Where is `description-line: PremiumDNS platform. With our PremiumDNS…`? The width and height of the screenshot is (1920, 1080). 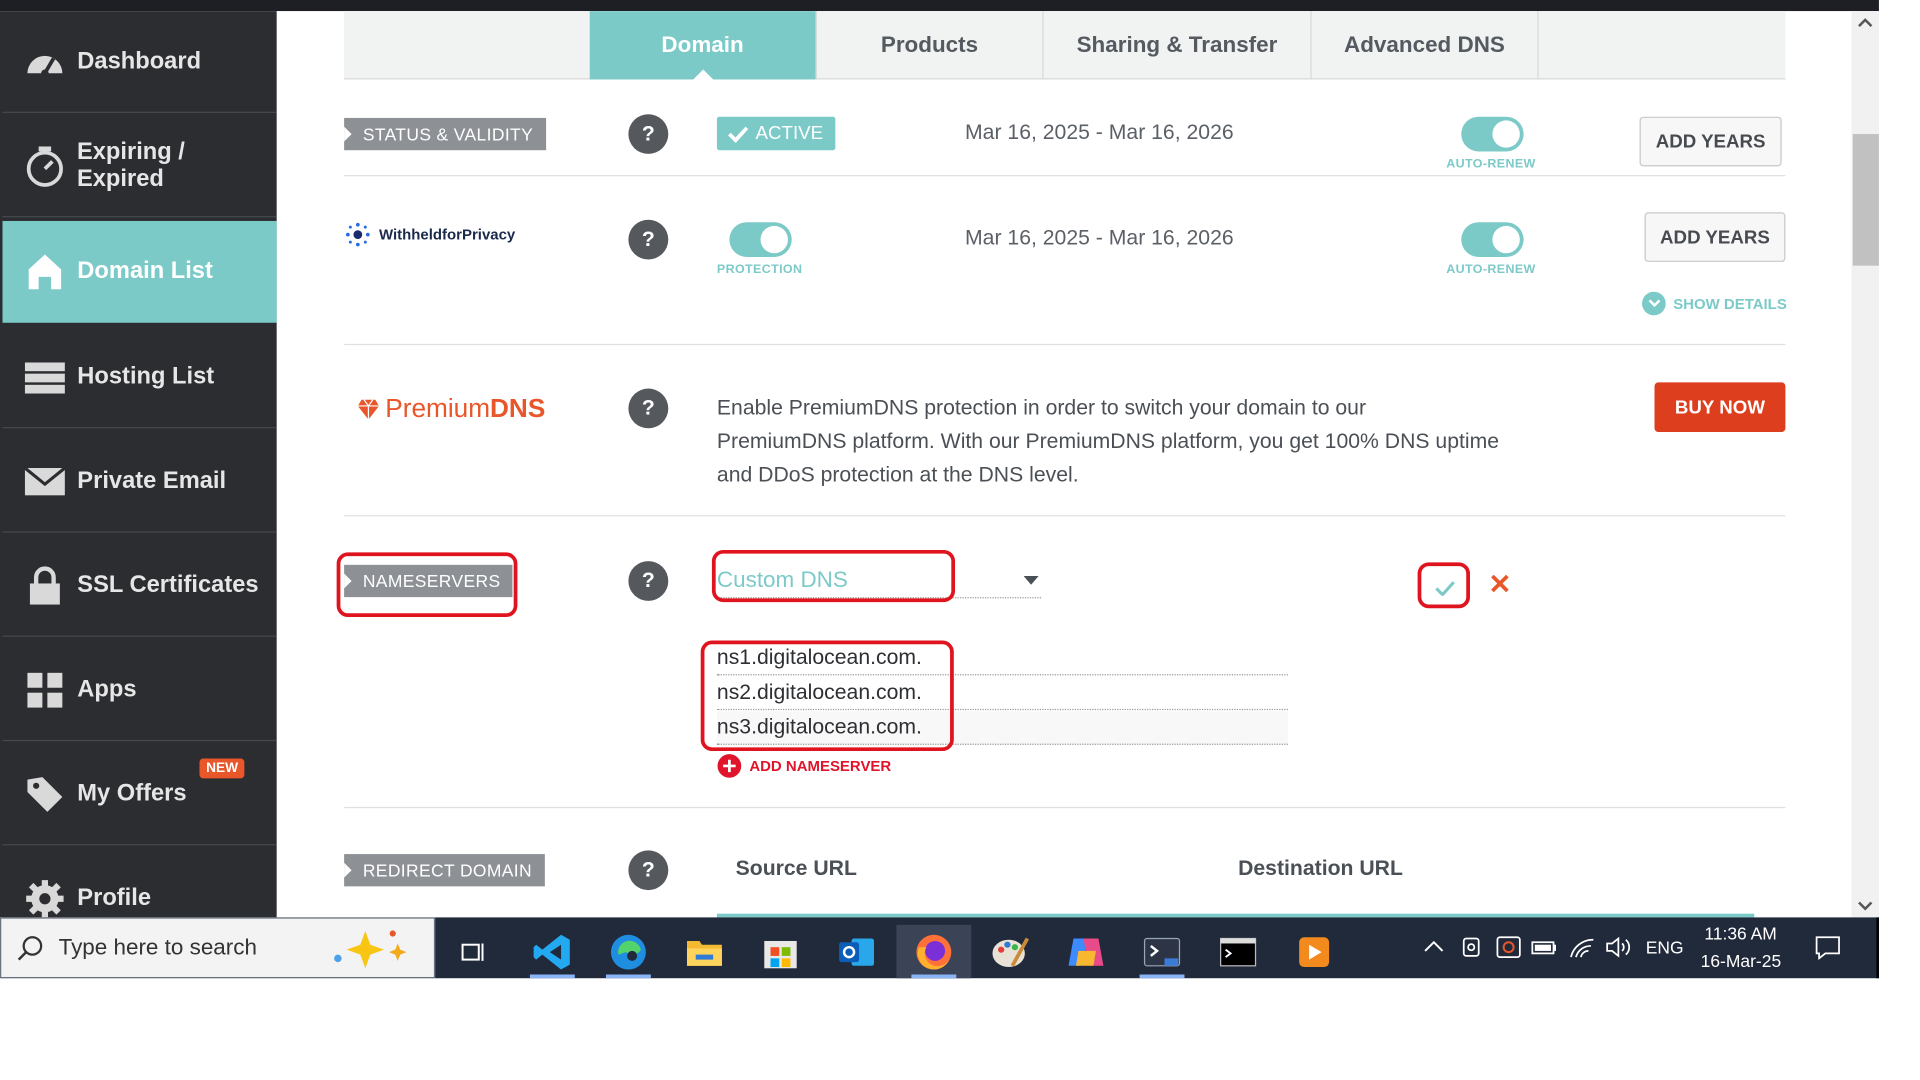 description-line: PremiumDNS platform. With our PremiumDNS… is located at coordinates (1108, 441).